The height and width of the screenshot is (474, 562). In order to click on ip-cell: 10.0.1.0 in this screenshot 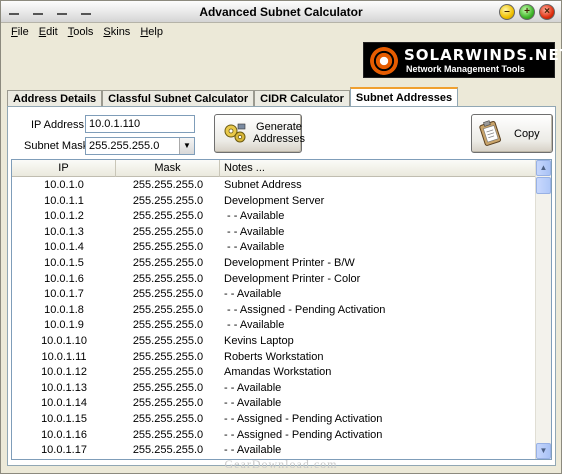, I will do `click(64, 185)`.